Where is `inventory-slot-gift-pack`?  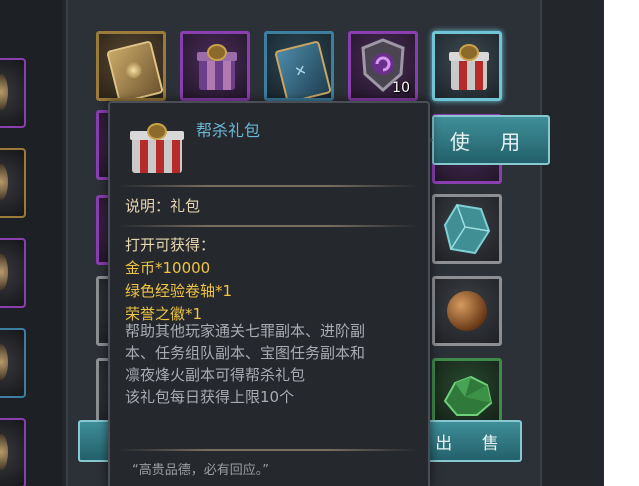 inventory-slot-gift-pack is located at coordinates (467, 66).